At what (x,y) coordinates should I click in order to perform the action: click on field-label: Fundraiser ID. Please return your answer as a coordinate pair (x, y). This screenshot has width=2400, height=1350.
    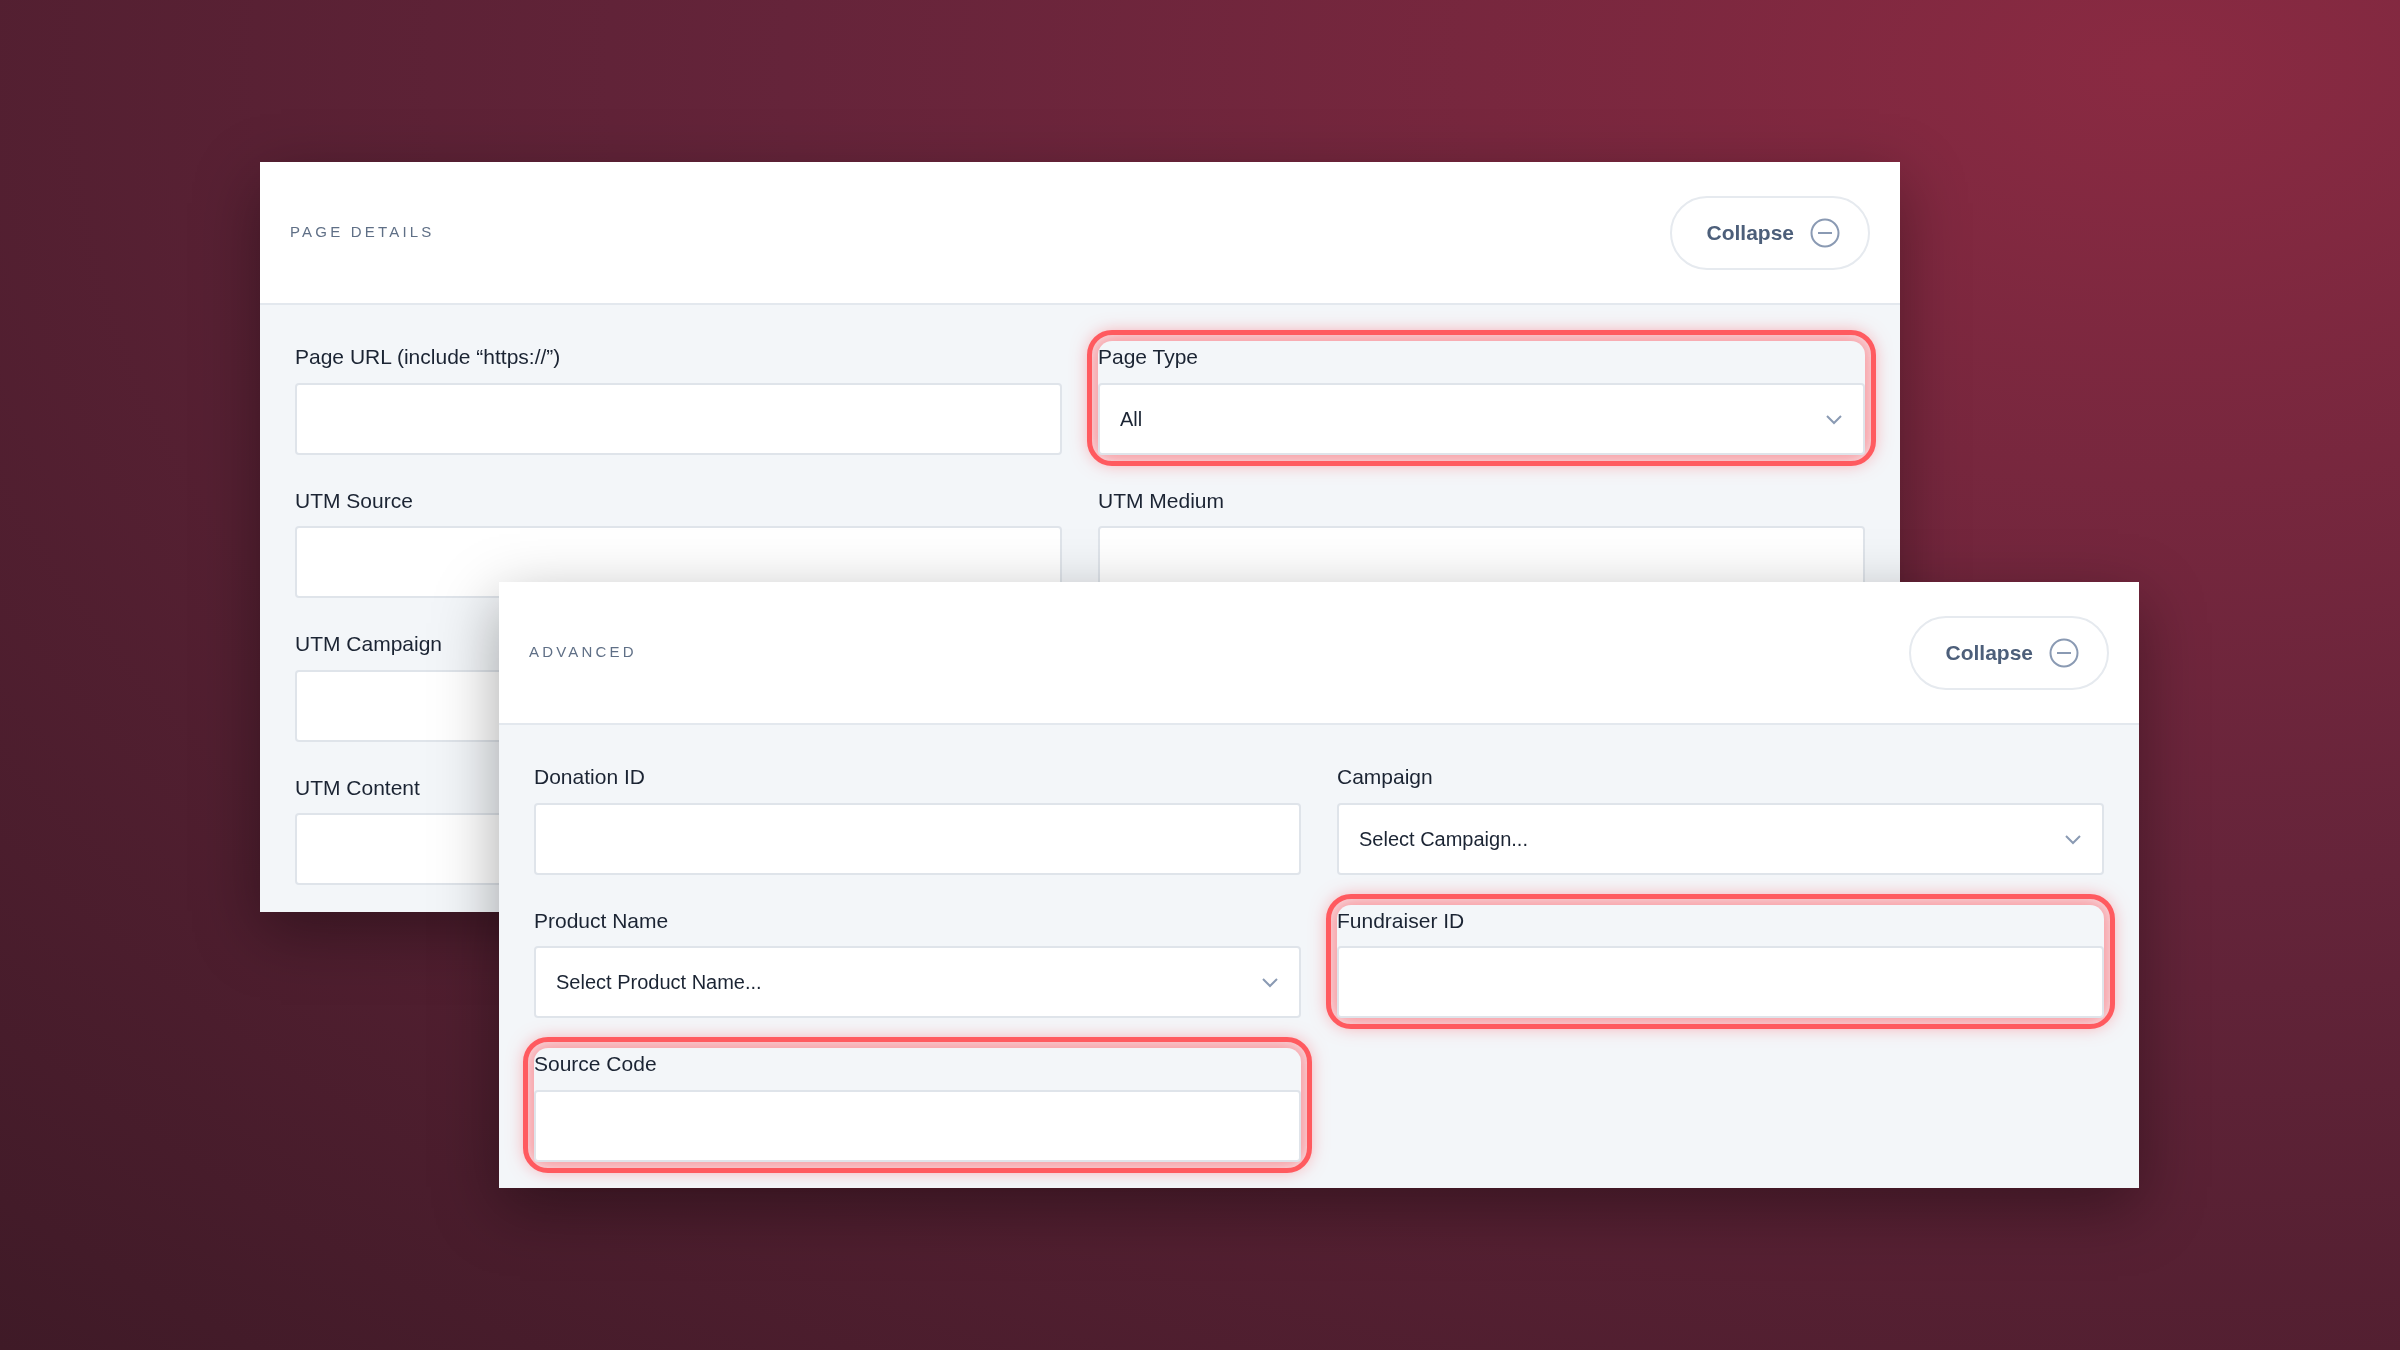
    Looking at the image, I should click on (1401, 920).